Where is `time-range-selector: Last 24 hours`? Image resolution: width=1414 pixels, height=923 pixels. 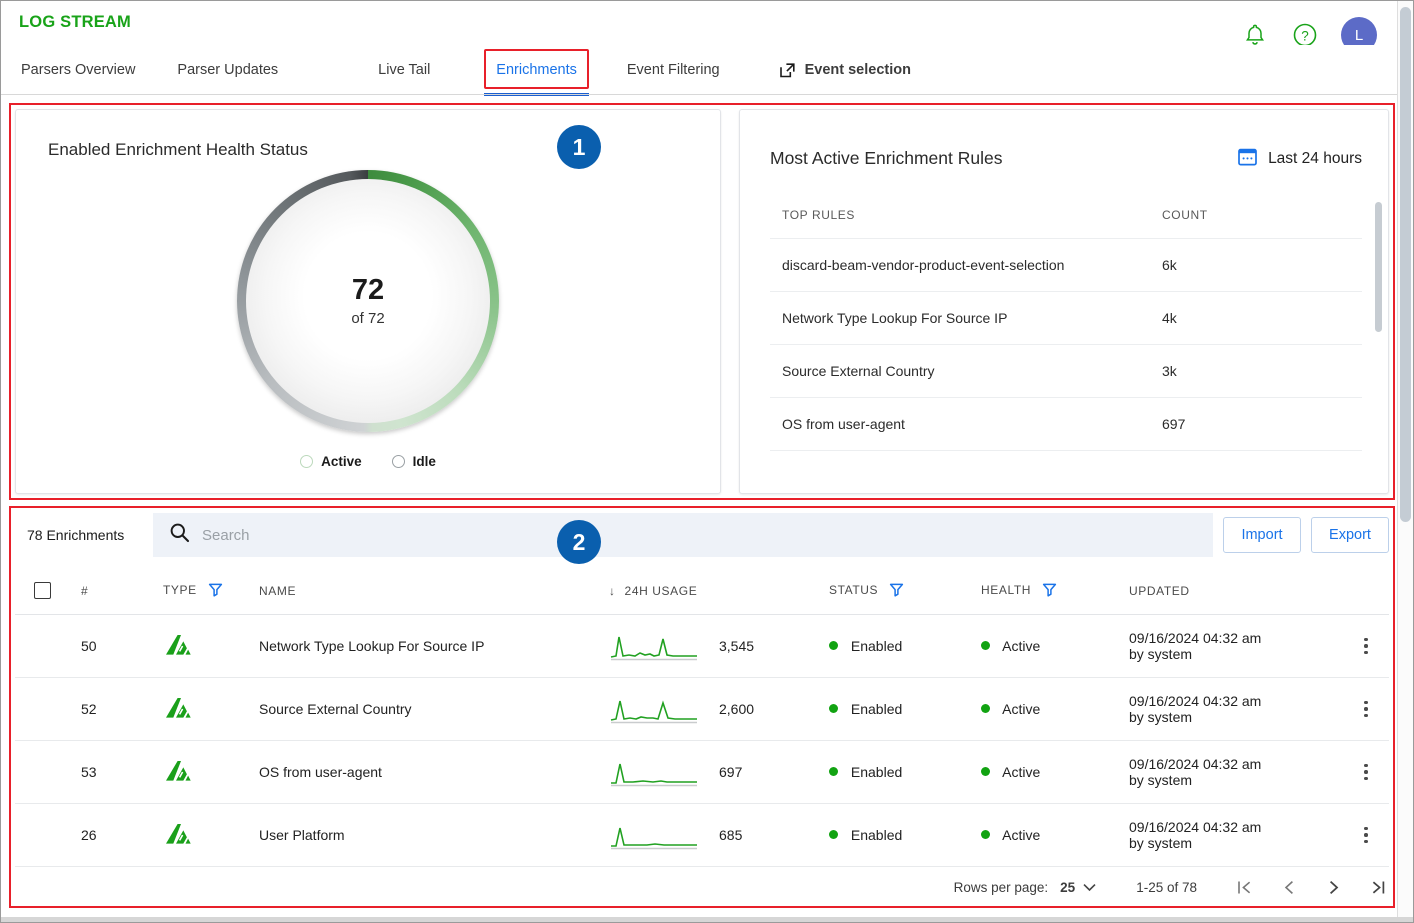 time-range-selector: Last 24 hours is located at coordinates (1299, 159).